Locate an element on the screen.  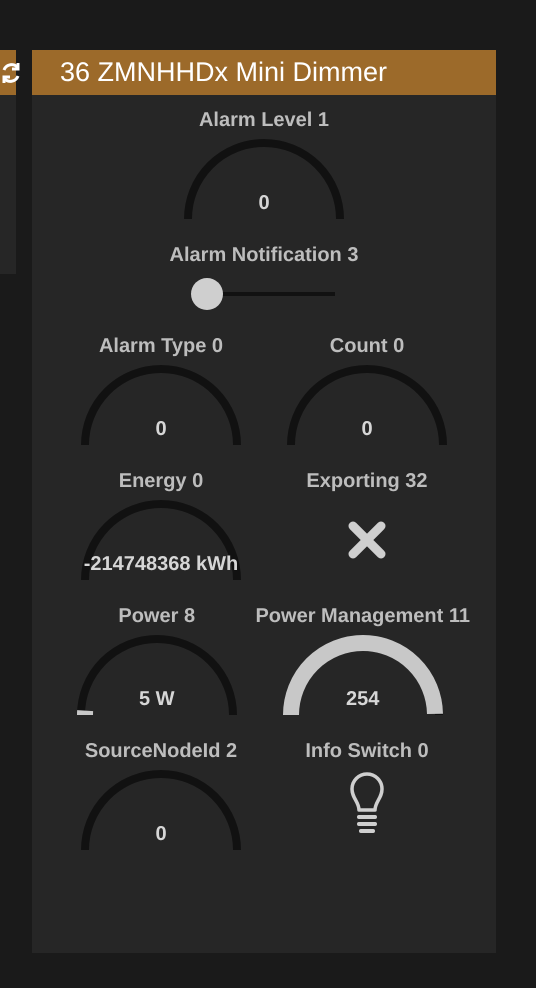
widget-label: Power Management 11 is located at coordinates (362, 616).